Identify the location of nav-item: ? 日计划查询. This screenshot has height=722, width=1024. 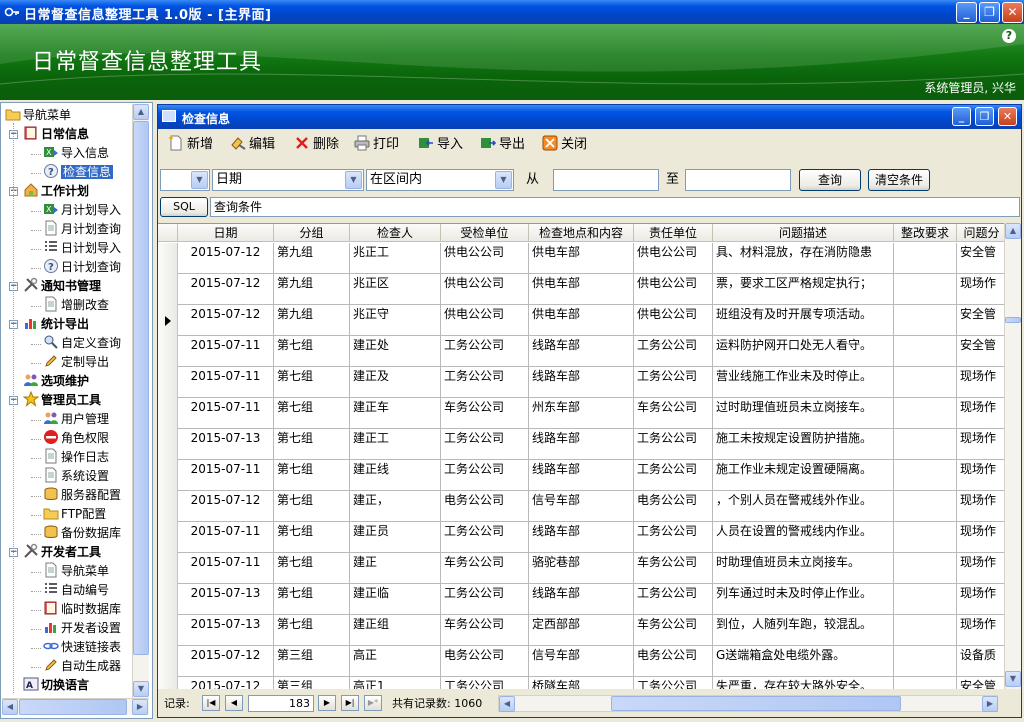
(82, 267).